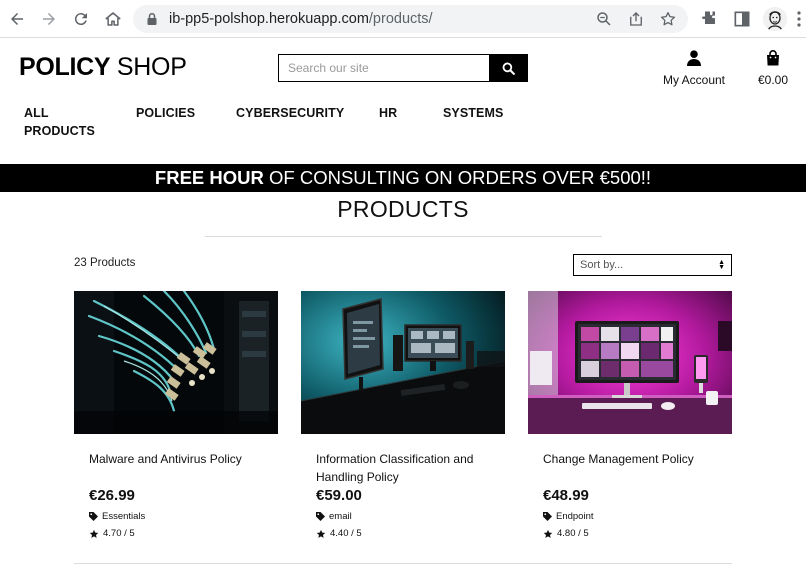  I want to click on product-category-link: Endpoint, so click(568, 516).